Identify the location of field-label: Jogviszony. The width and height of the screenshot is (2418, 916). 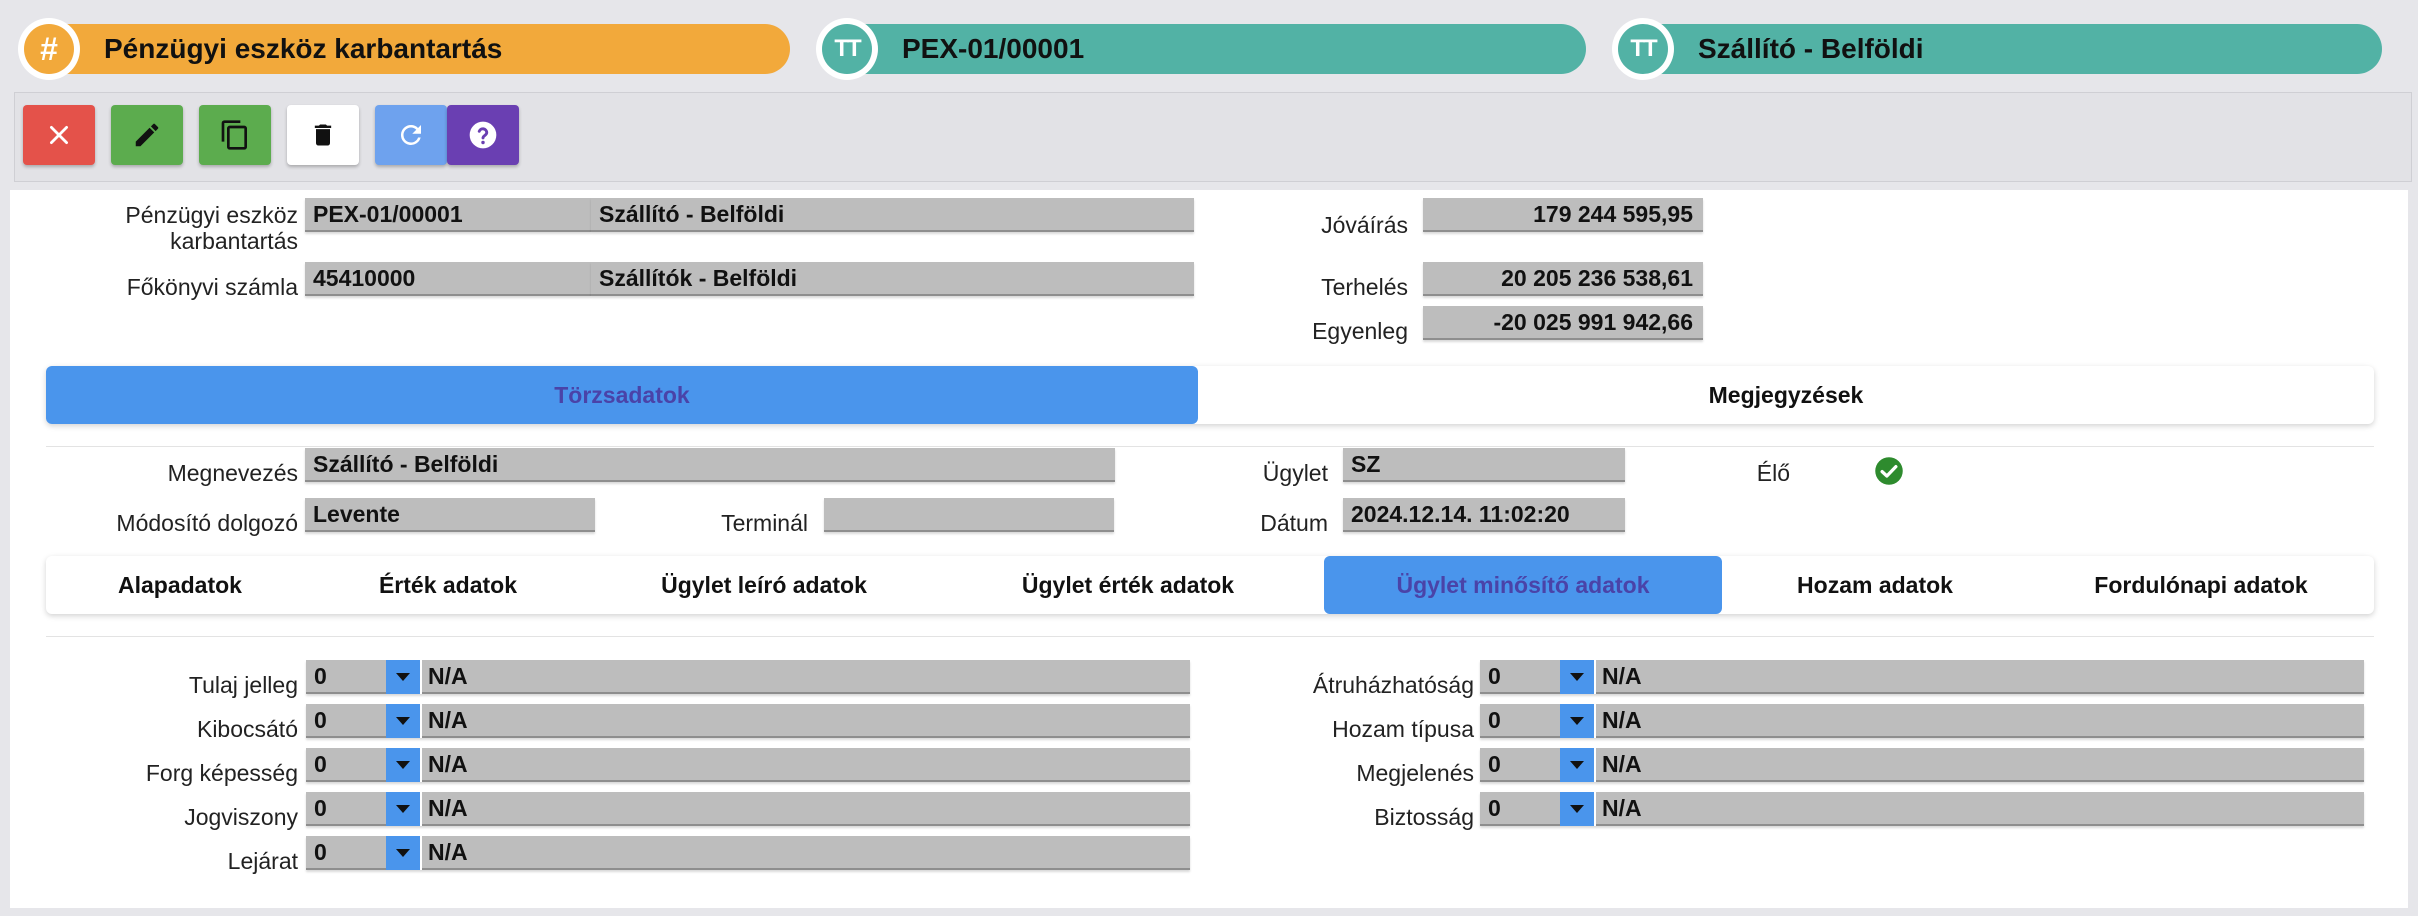
(241, 817).